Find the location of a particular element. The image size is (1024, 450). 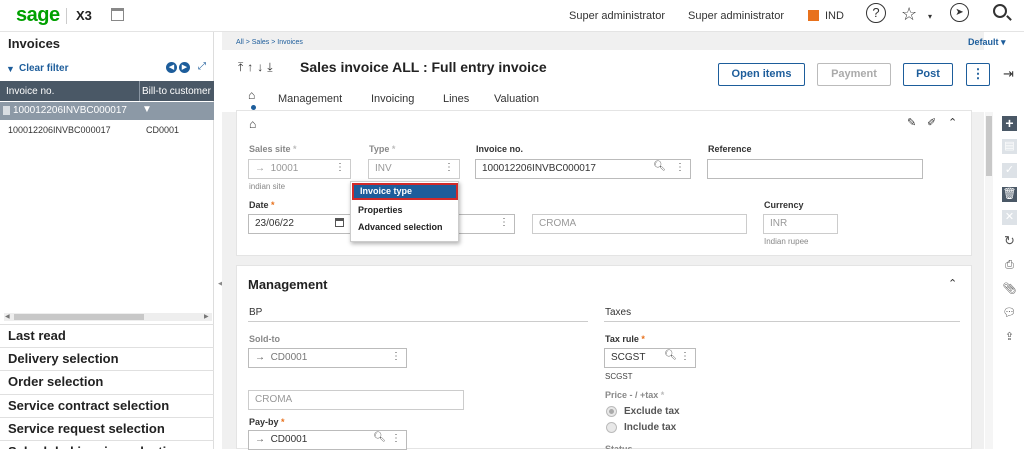

add-icon: + is located at coordinates (1009, 123).